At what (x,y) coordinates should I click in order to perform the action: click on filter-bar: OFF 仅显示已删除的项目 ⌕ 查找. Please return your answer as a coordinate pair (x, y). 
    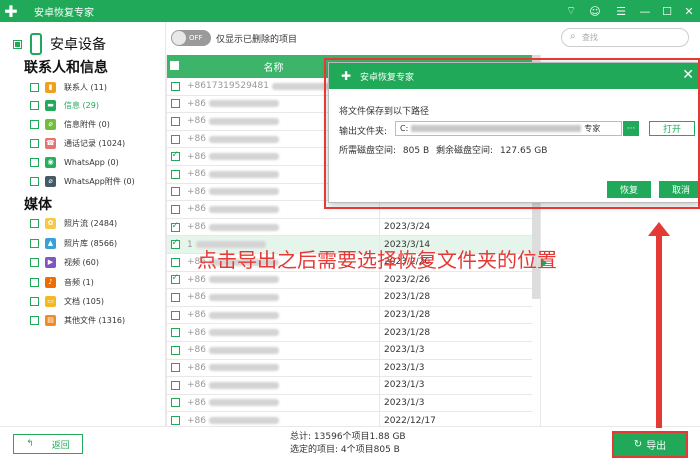
    Looking at the image, I should click on (433, 38).